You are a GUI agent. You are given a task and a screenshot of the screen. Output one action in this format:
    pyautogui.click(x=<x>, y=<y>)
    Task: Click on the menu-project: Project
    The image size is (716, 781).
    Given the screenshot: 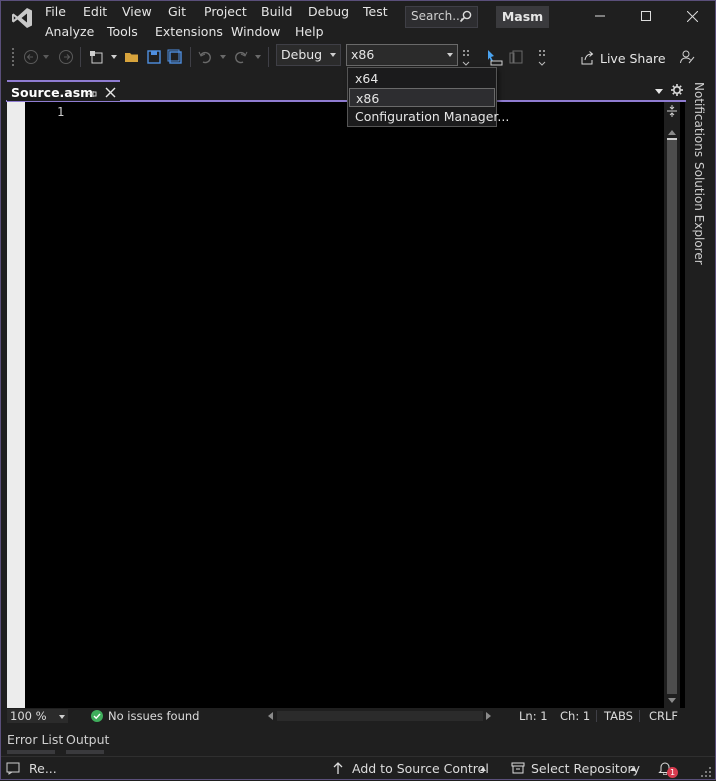 What is the action you would take?
    pyautogui.click(x=225, y=12)
    